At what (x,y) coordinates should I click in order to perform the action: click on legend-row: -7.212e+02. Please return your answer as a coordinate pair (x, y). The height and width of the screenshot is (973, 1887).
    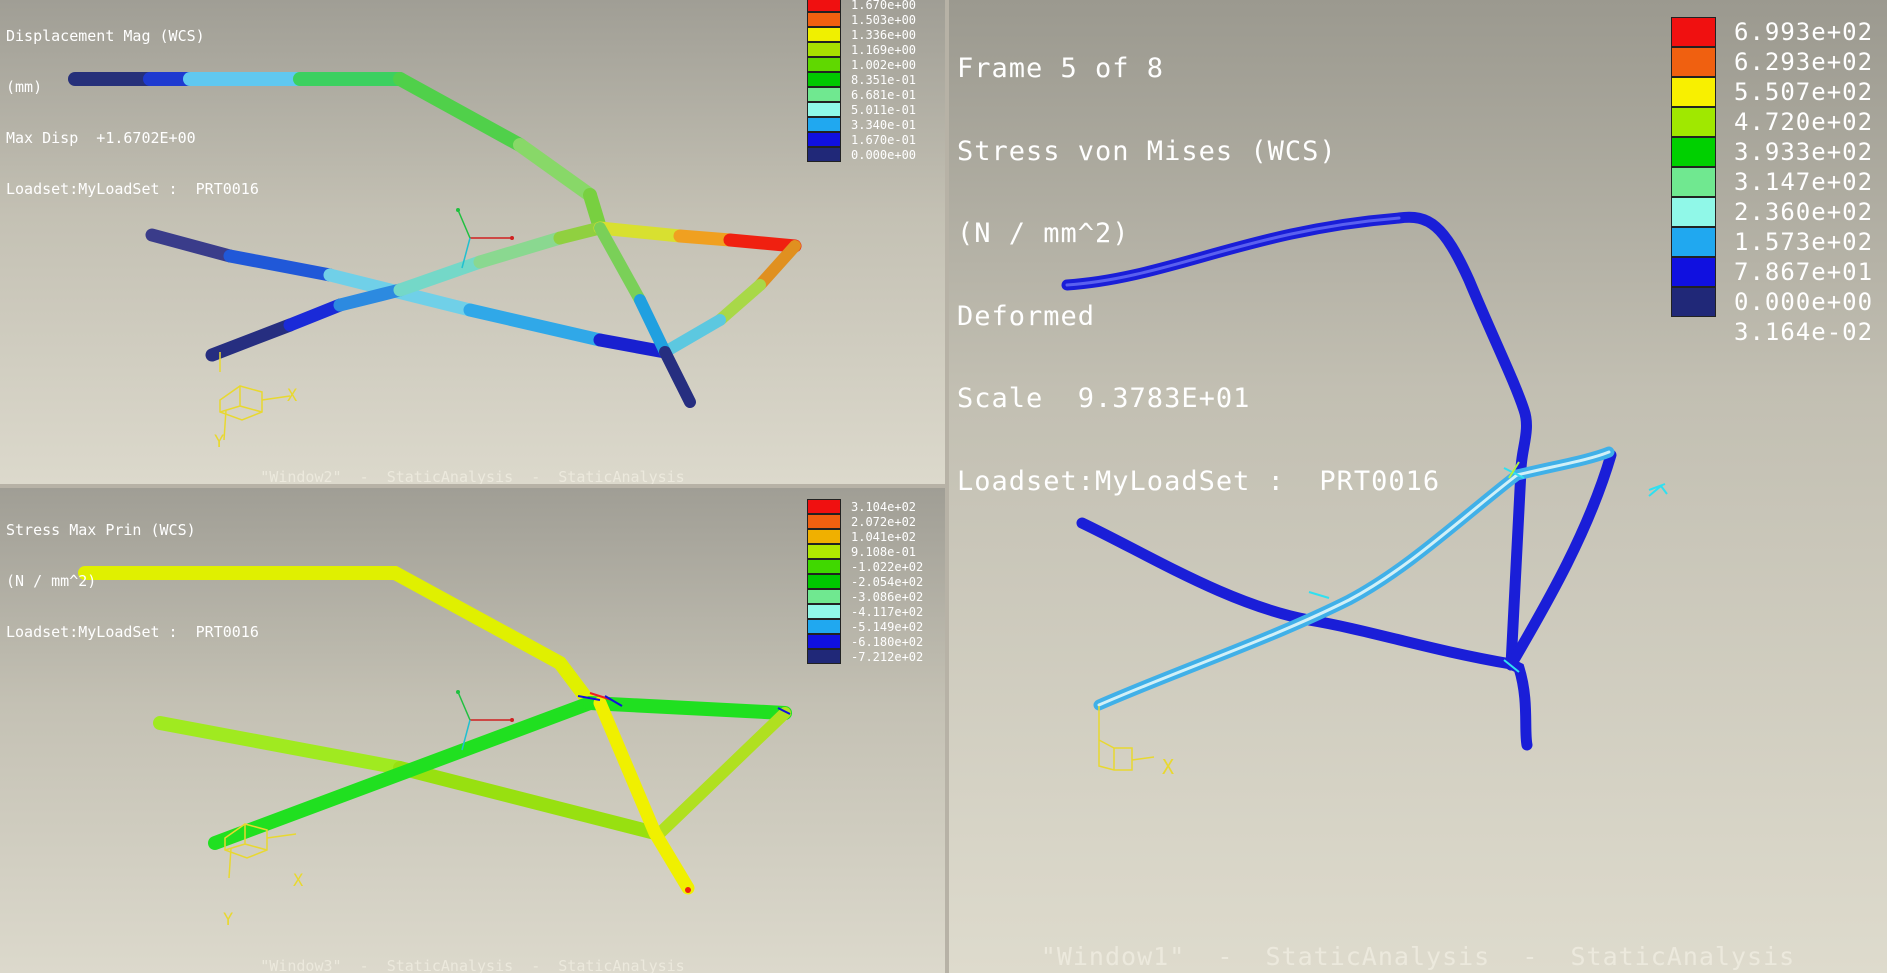
    Looking at the image, I should click on (865, 656).